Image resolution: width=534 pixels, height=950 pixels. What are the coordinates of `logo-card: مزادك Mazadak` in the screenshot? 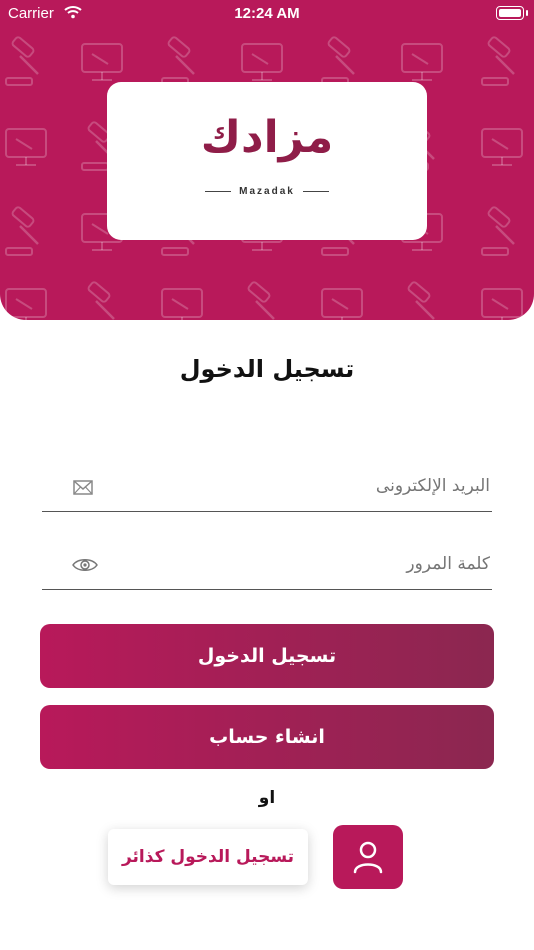 It's located at (267, 161).